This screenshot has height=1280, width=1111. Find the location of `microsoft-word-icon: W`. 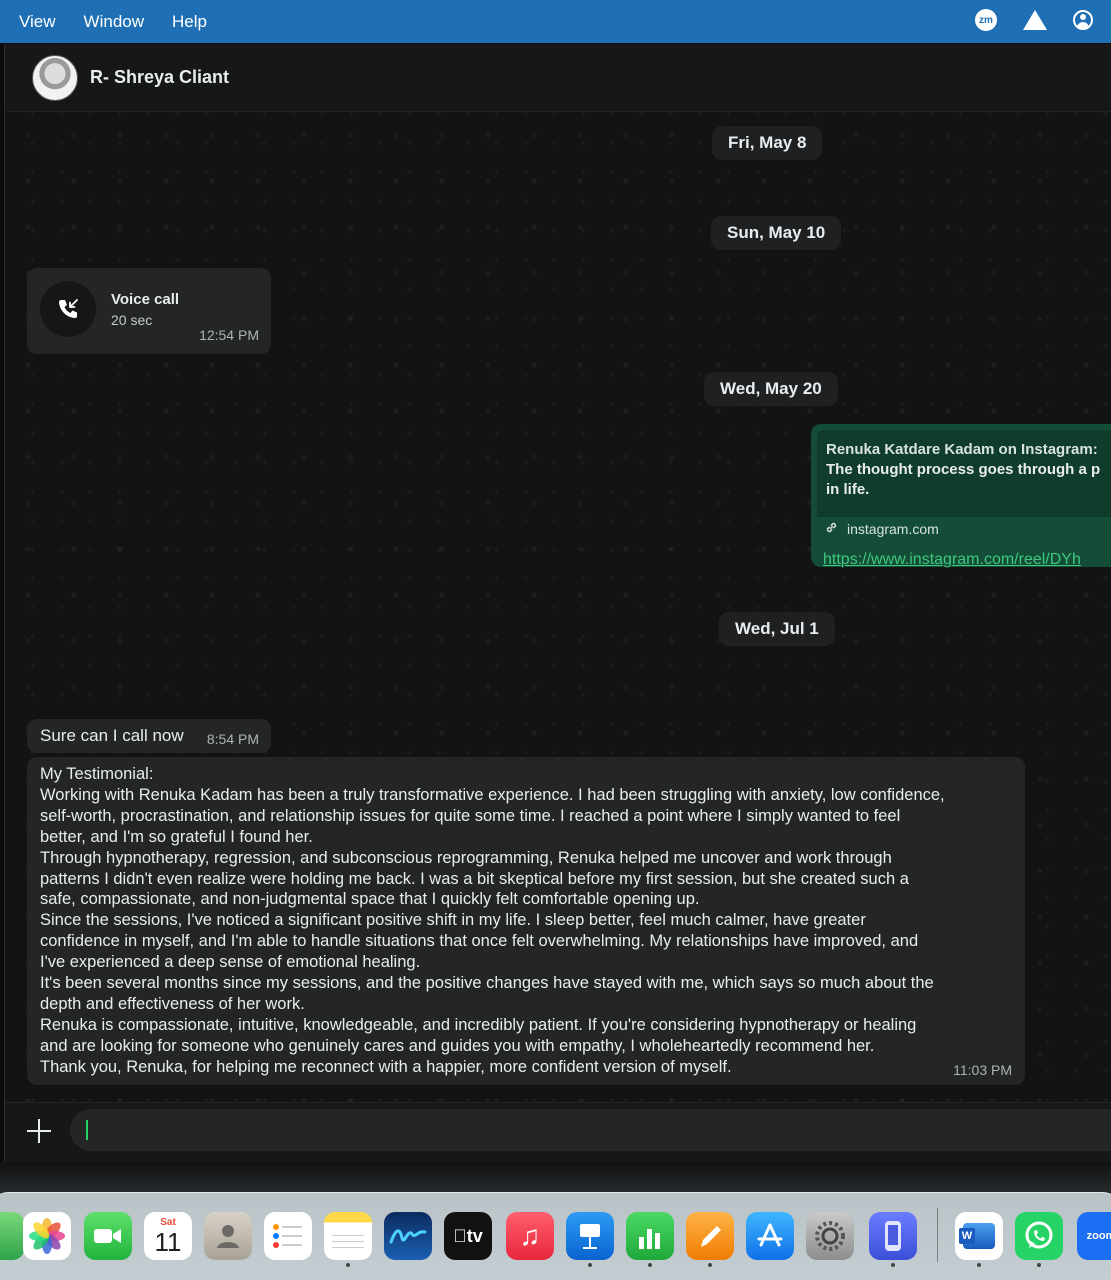

microsoft-word-icon: W is located at coordinates (979, 1236).